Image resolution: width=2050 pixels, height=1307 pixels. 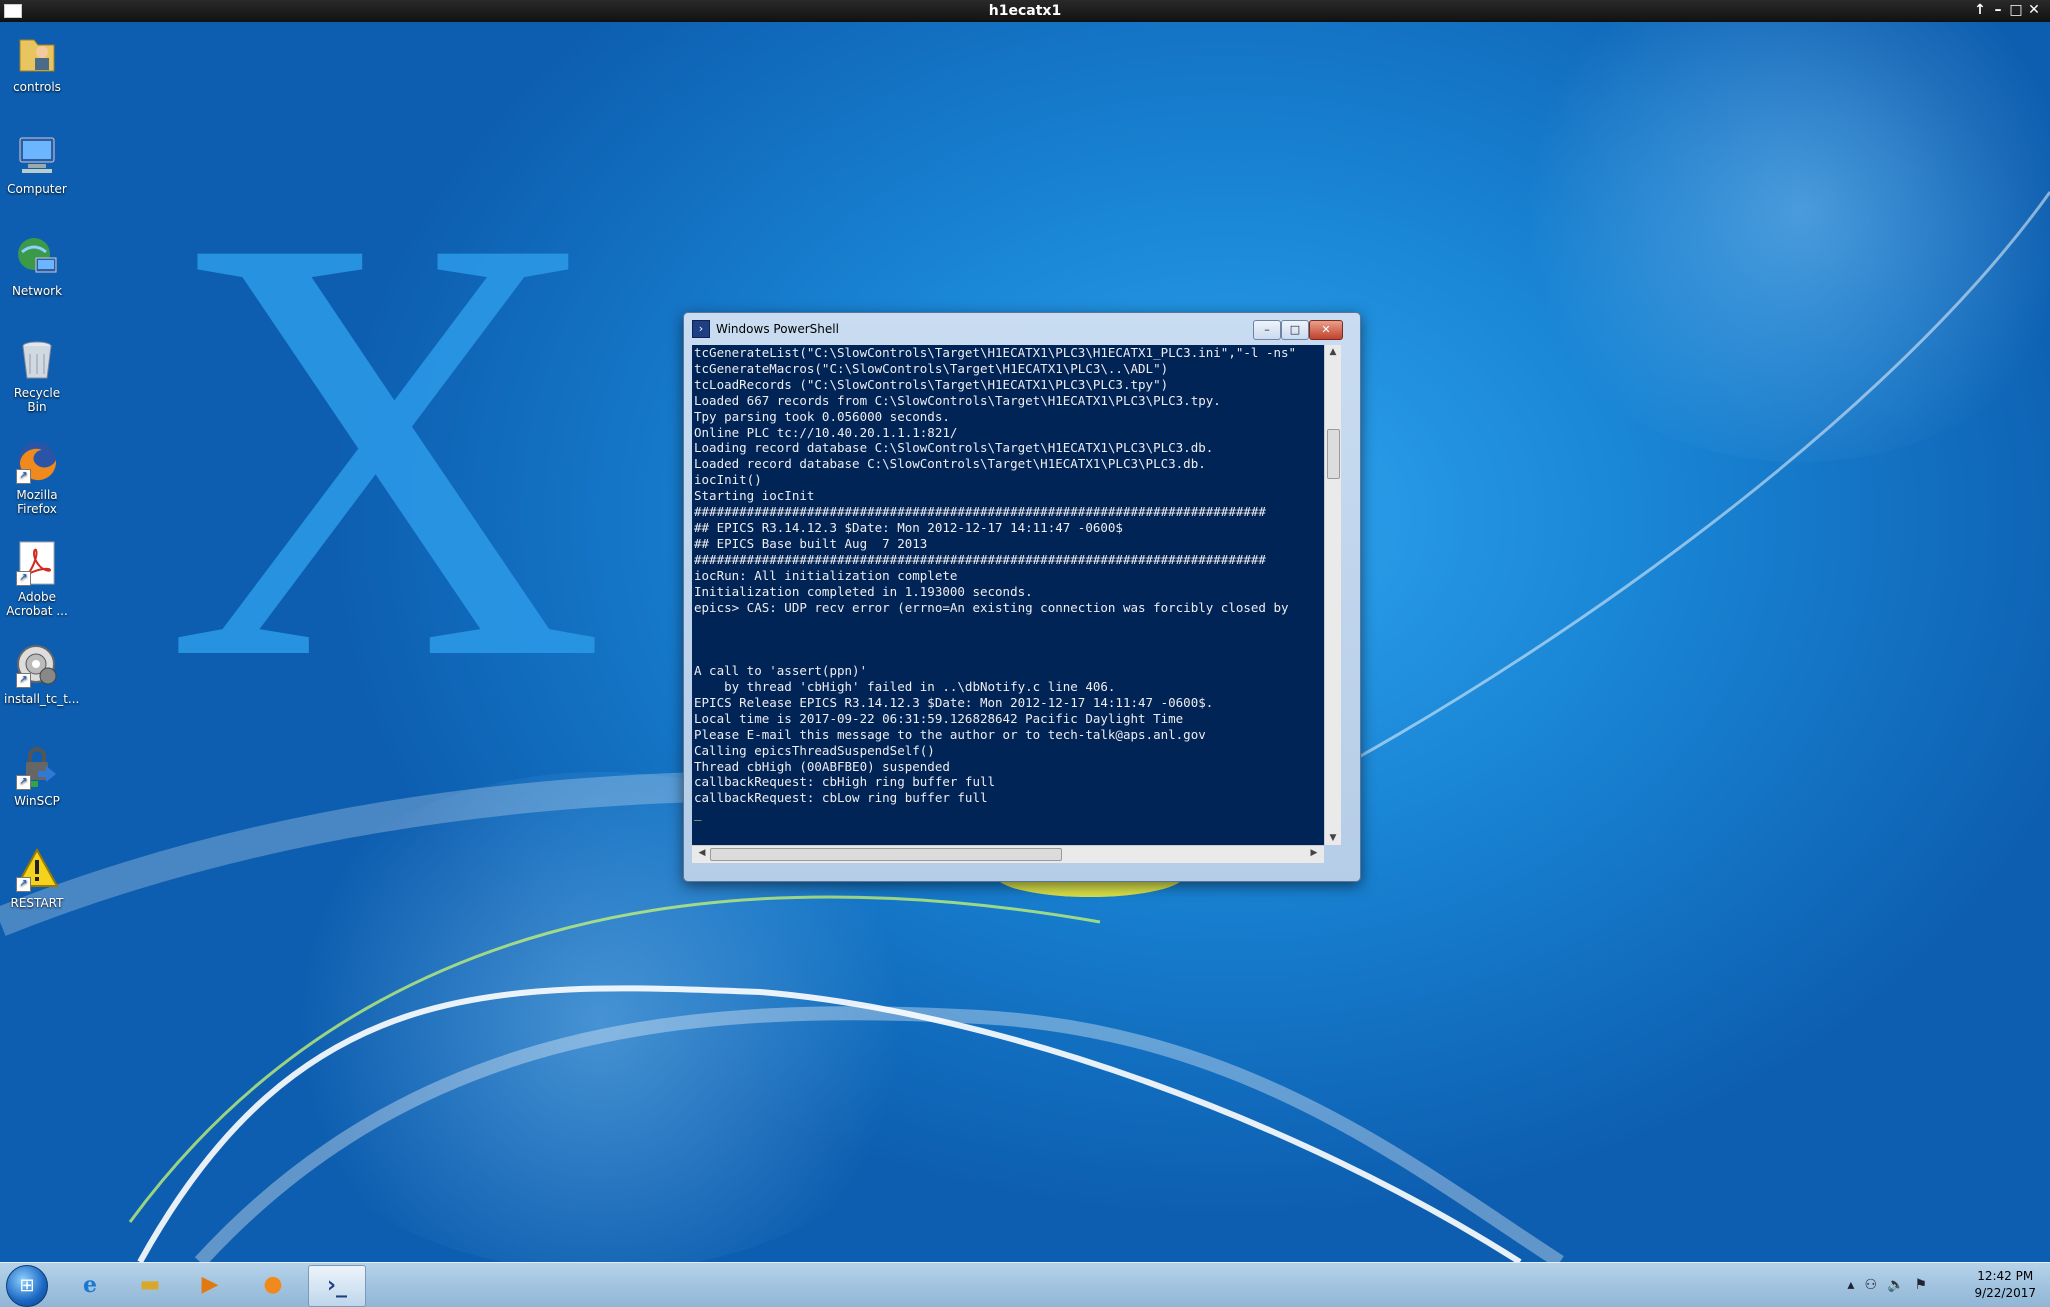 I want to click on minimize-button: –, so click(x=1267, y=330).